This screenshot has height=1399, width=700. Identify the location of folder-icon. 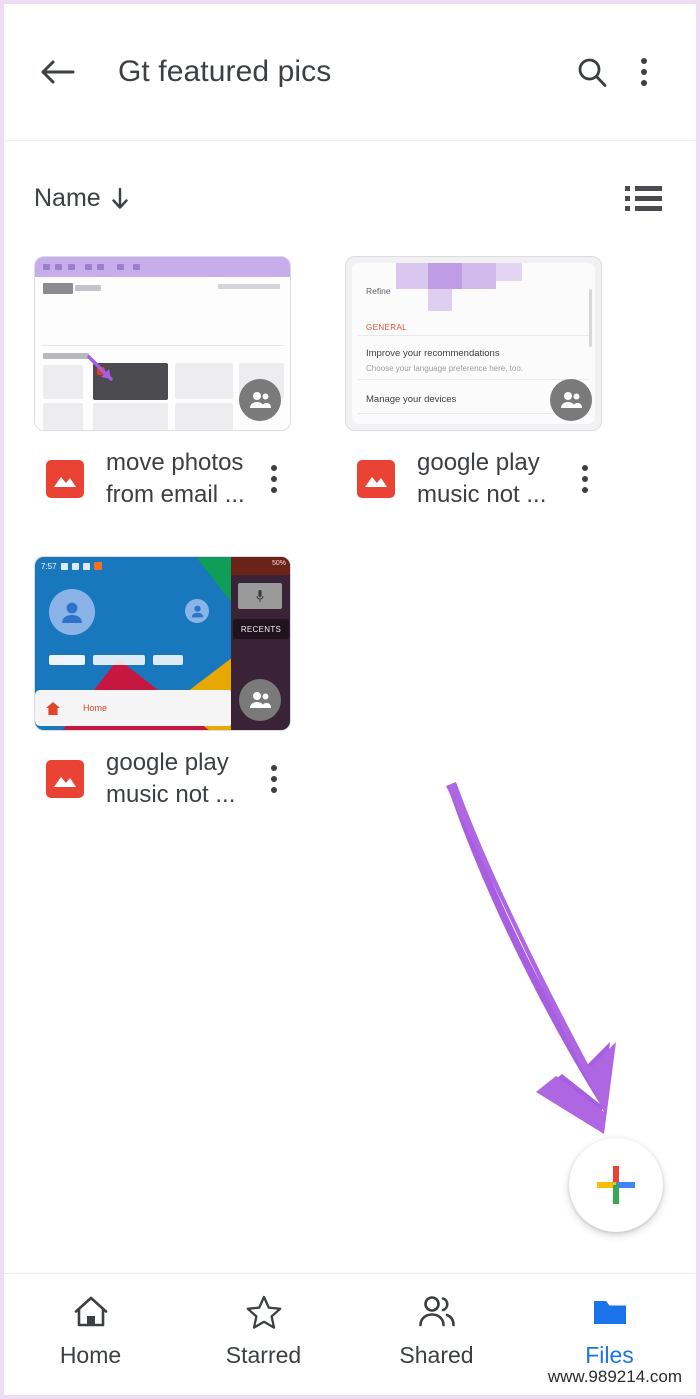
(609, 1312).